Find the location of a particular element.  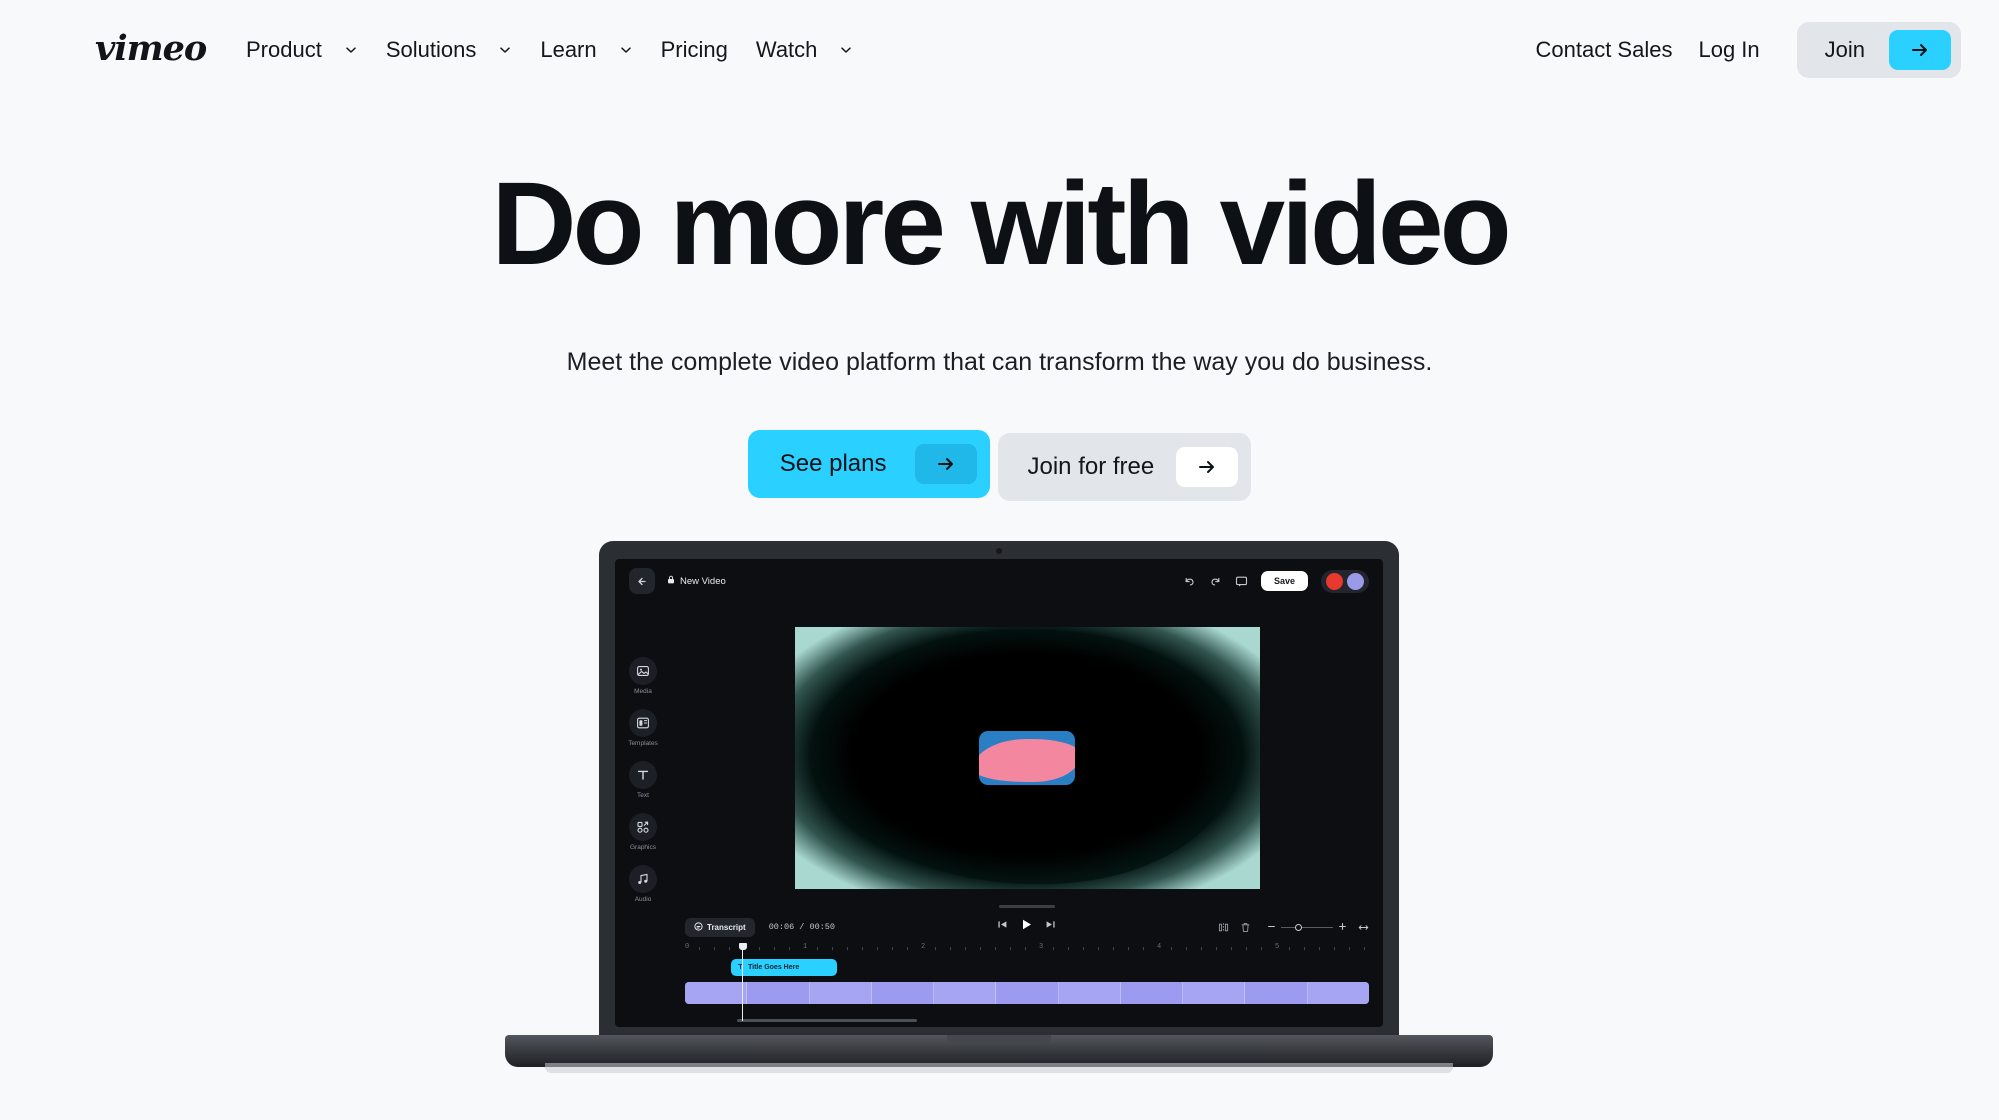

back-button is located at coordinates (642, 581).